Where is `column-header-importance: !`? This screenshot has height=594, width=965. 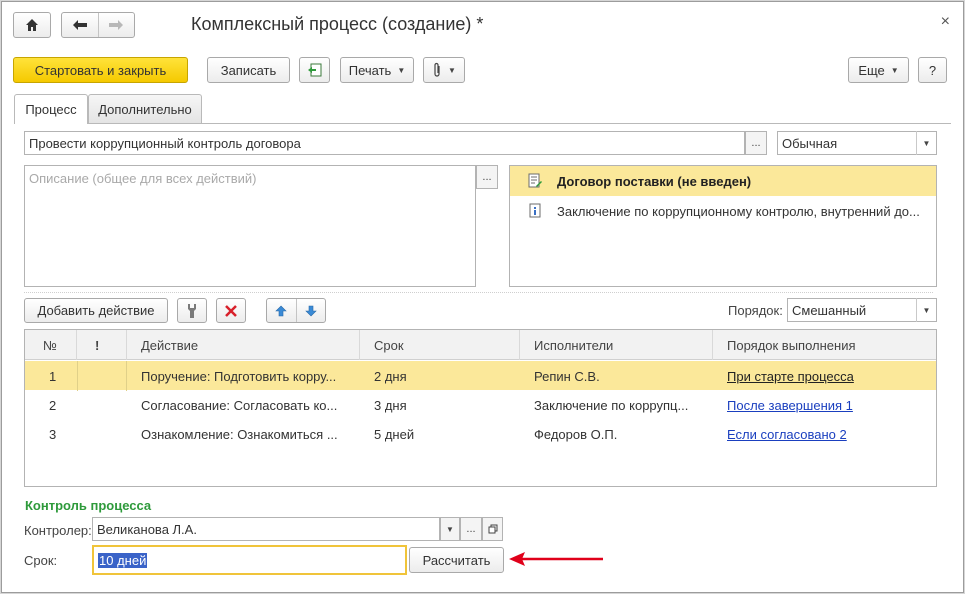
column-header-importance: ! is located at coordinates (102, 345).